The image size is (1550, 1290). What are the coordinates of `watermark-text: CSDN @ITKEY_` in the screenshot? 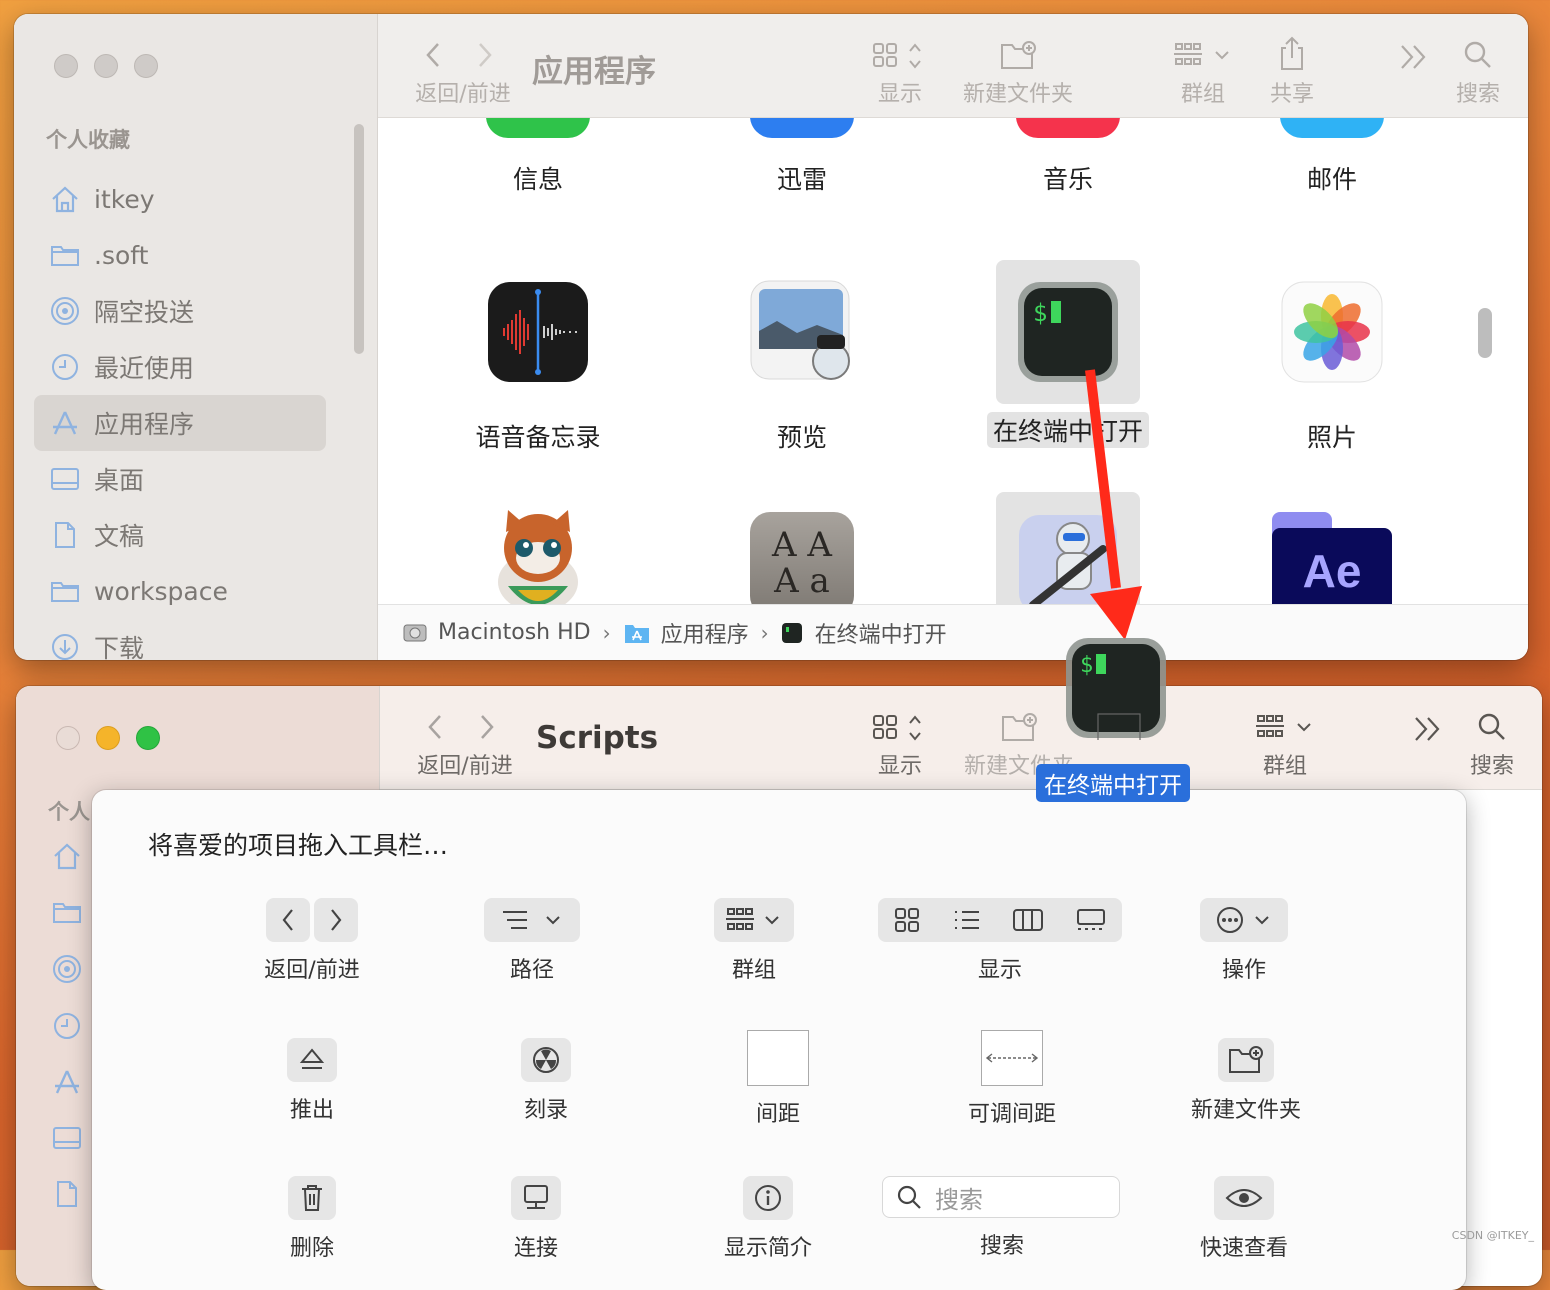 It's located at (1492, 1235).